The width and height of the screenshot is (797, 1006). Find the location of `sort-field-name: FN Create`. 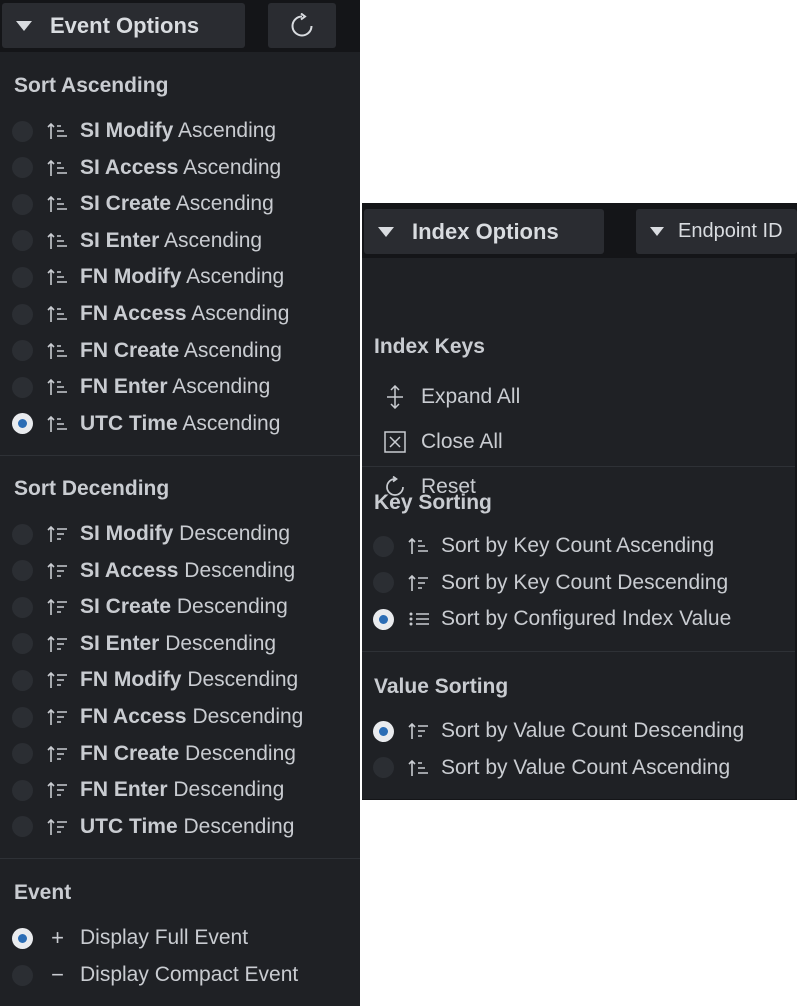

sort-field-name: FN Create is located at coordinates (130, 753).